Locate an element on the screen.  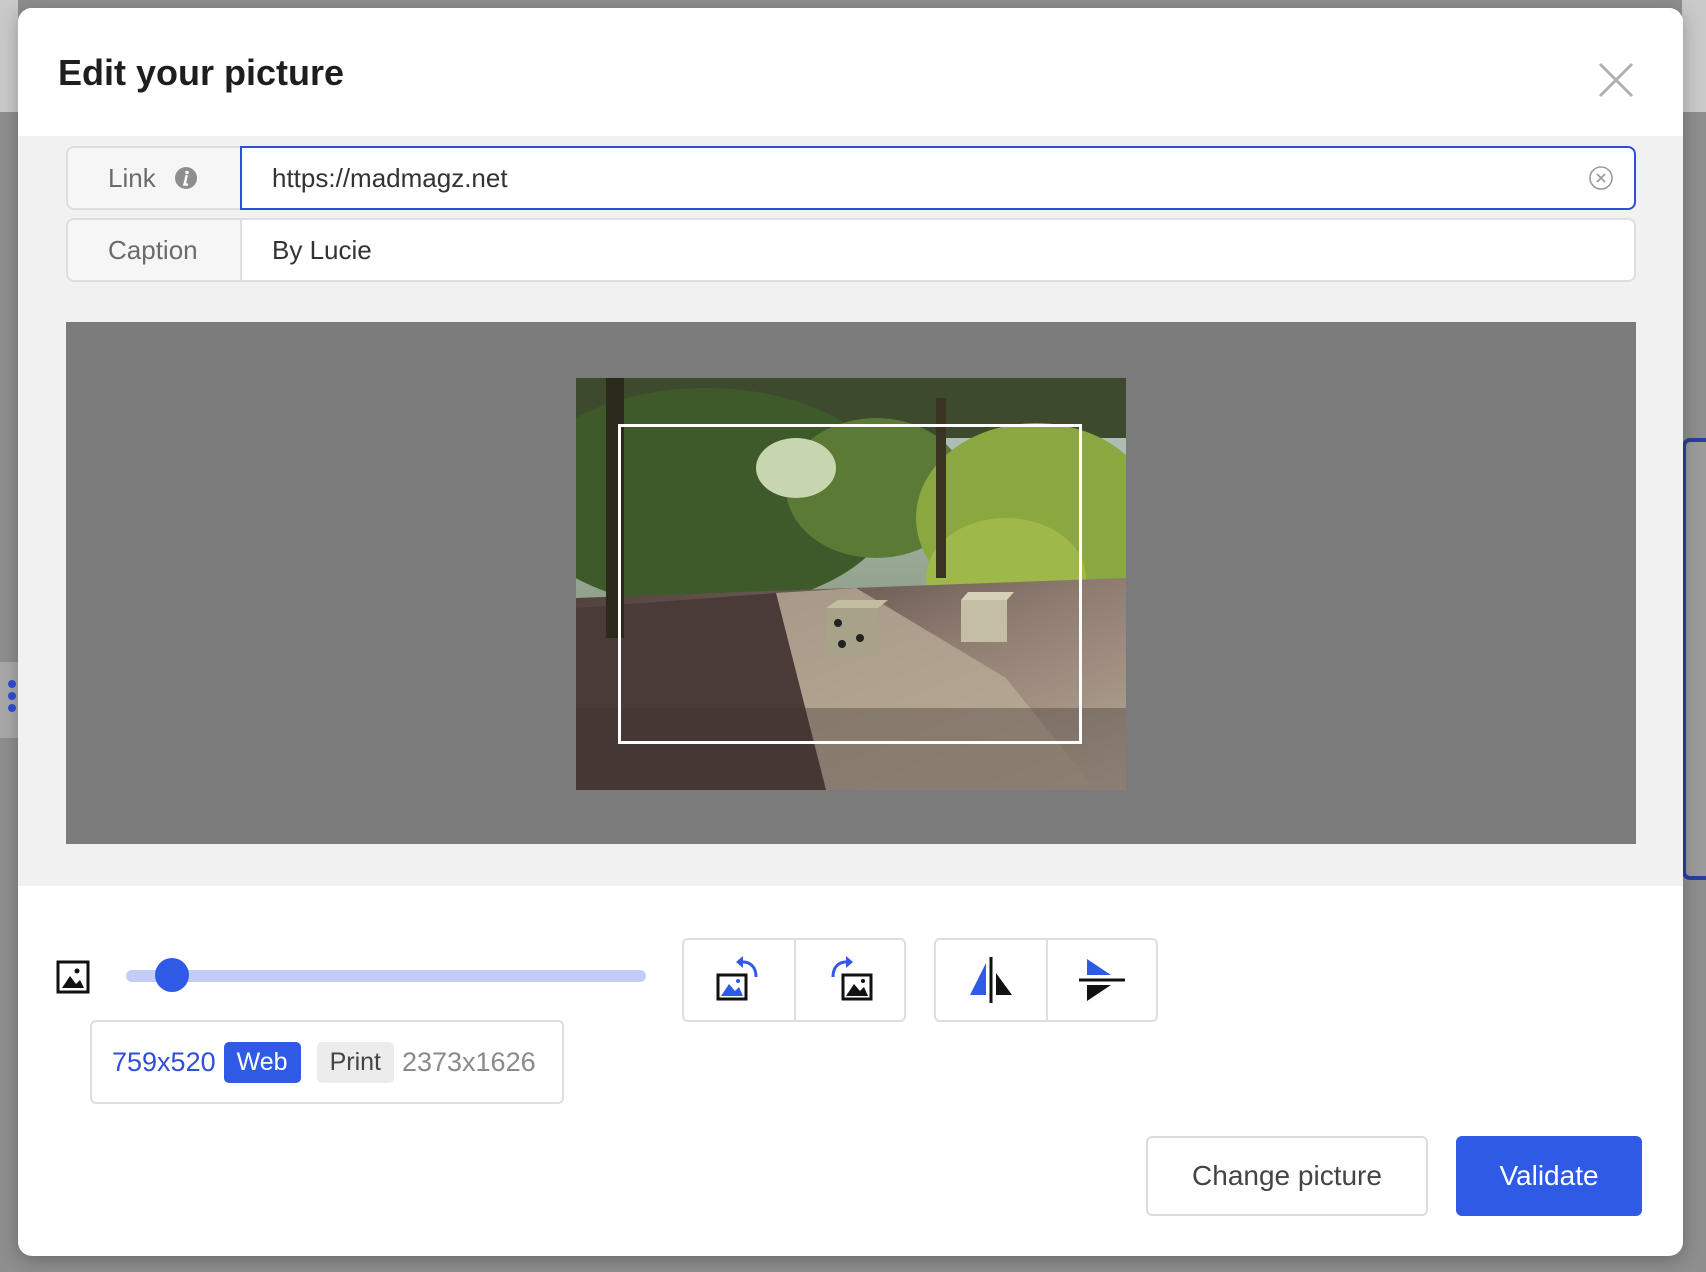
link-label-text: Link is located at coordinates (132, 177).